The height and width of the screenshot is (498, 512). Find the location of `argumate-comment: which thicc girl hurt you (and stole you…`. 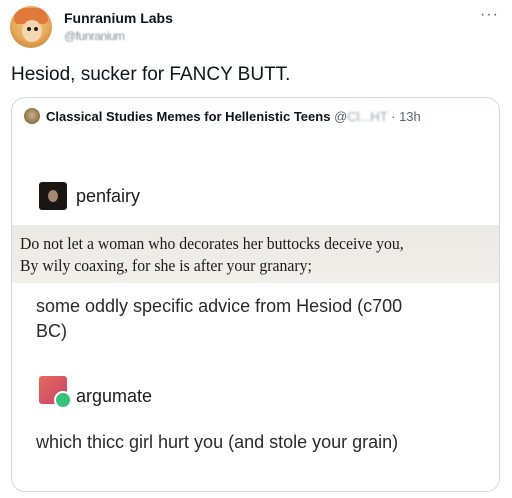

argumate-comment: which thicc girl hurt you (and stole you… is located at coordinates (217, 442).